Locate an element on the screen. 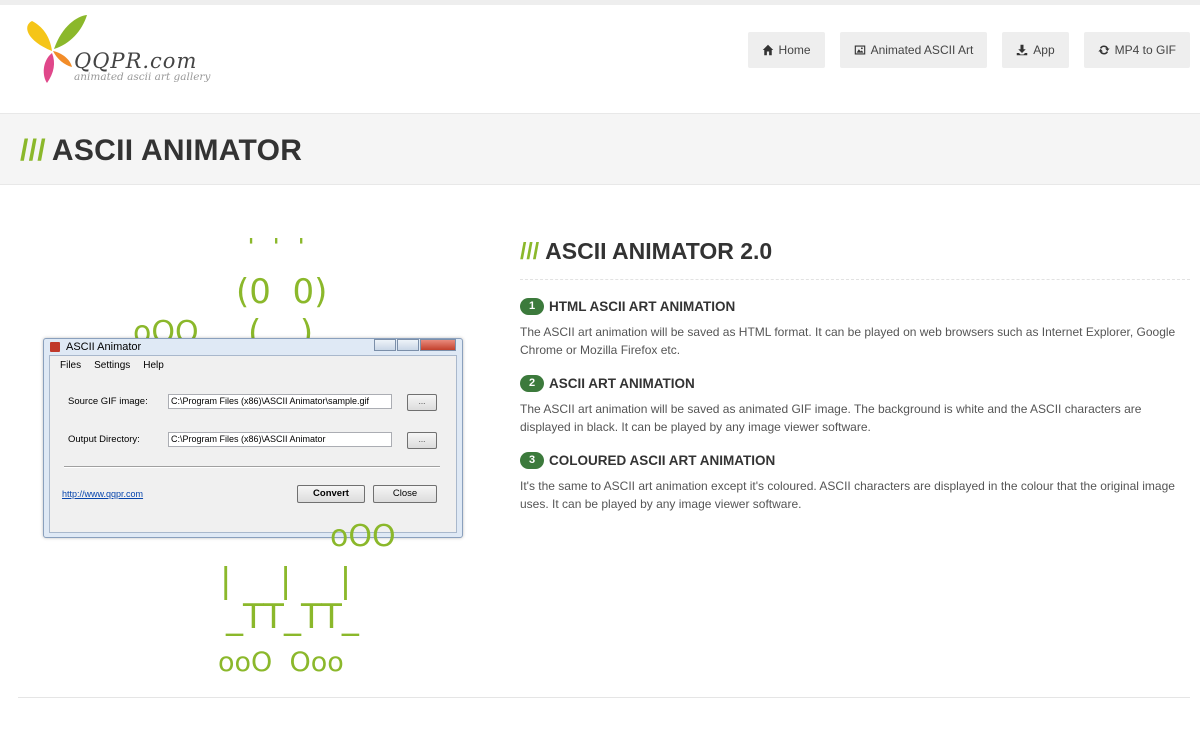  output-directory-field: C:\Program Files (x86)\ASCII Animator is located at coordinates (280, 439).